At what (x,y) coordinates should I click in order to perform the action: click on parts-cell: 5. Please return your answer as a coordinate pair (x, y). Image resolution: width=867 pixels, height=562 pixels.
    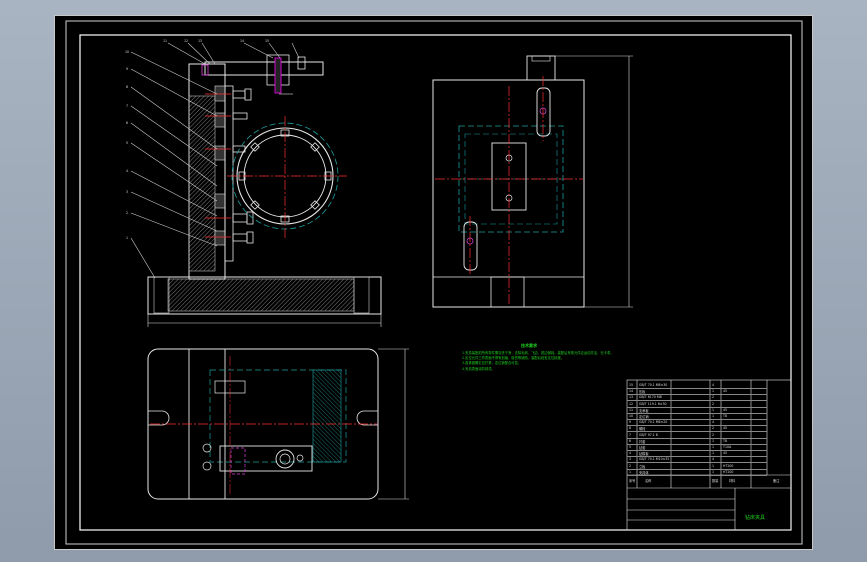
    Looking at the image, I should click on (630, 447).